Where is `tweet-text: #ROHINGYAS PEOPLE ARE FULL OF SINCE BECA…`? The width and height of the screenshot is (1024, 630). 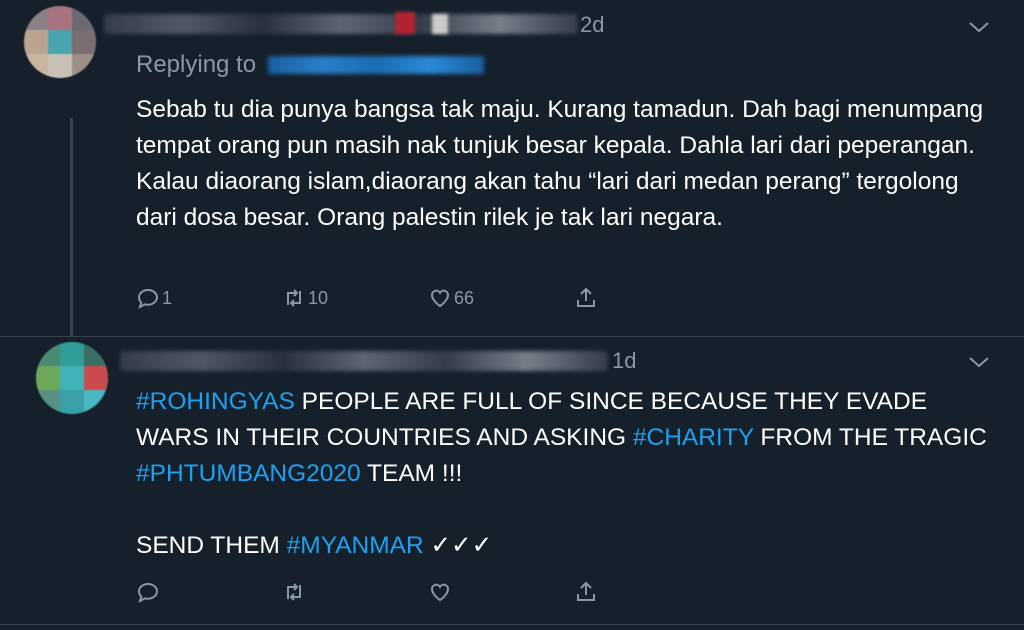
tweet-text: #ROHINGYAS PEOPLE ARE FULL OF SINCE BECA… is located at coordinates (566, 438).